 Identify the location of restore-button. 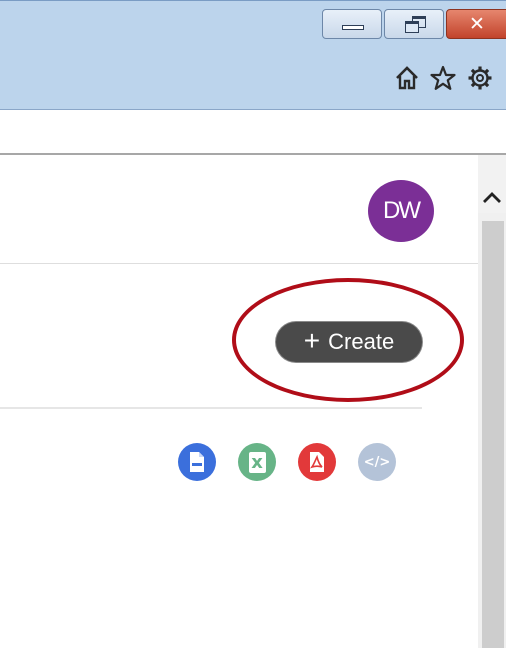
(414, 24).